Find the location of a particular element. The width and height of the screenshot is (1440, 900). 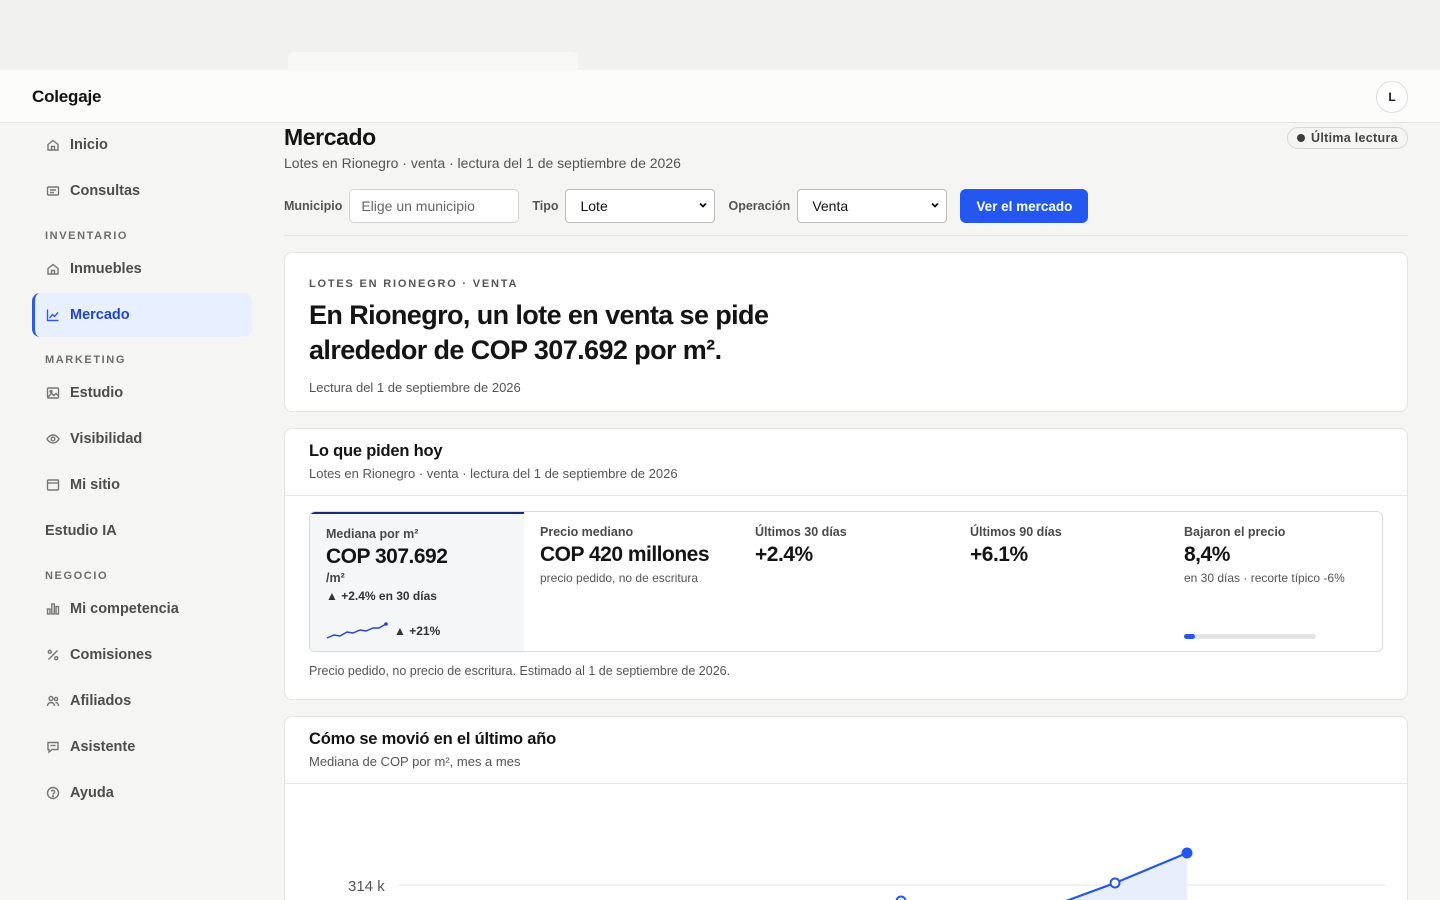

operacion-value: Venta is located at coordinates (830, 206).